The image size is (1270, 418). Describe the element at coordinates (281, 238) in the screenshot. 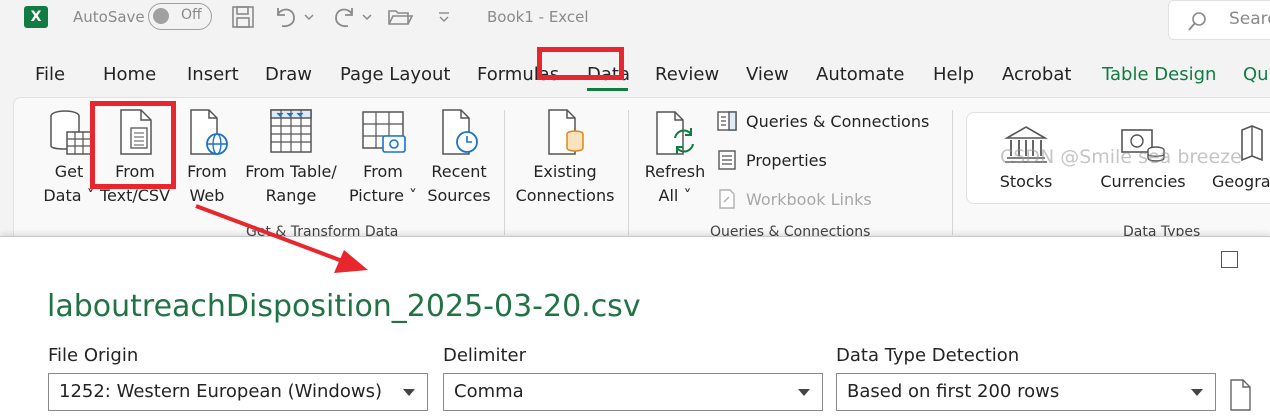

I see `annotation-arrow-icon` at that location.